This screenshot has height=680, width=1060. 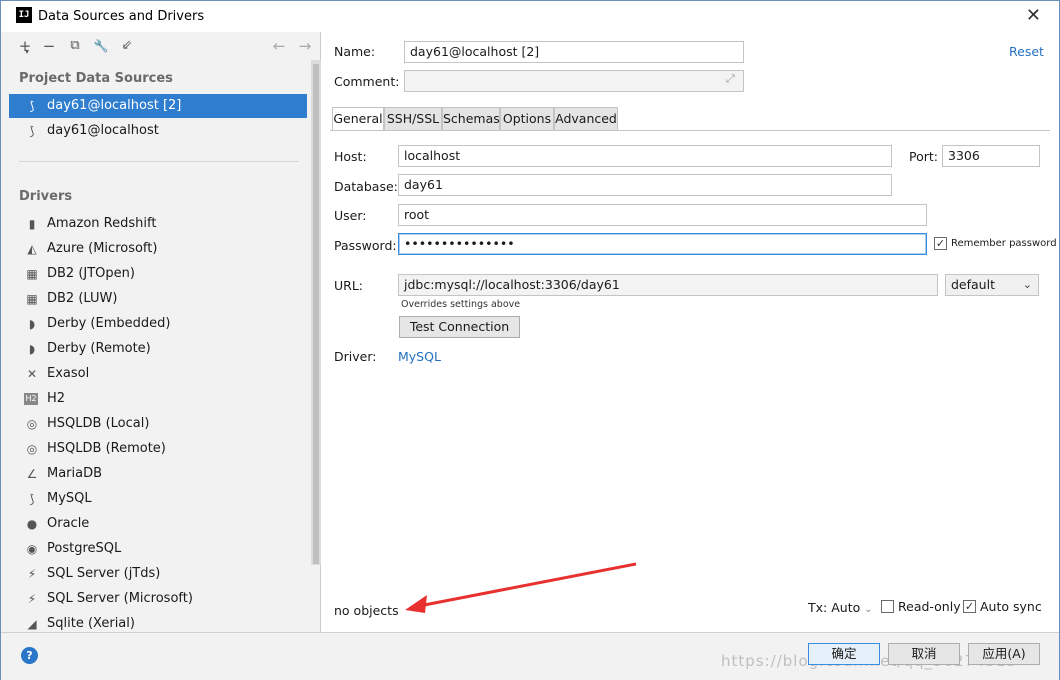 I want to click on window-title: Data Sources and Drivers, so click(x=121, y=16).